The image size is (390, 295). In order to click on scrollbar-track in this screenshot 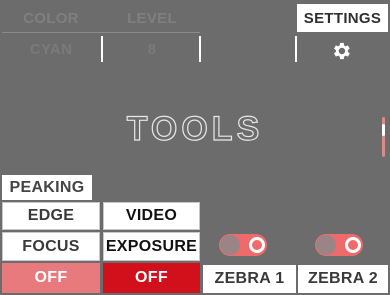, I will do `click(383, 137)`.